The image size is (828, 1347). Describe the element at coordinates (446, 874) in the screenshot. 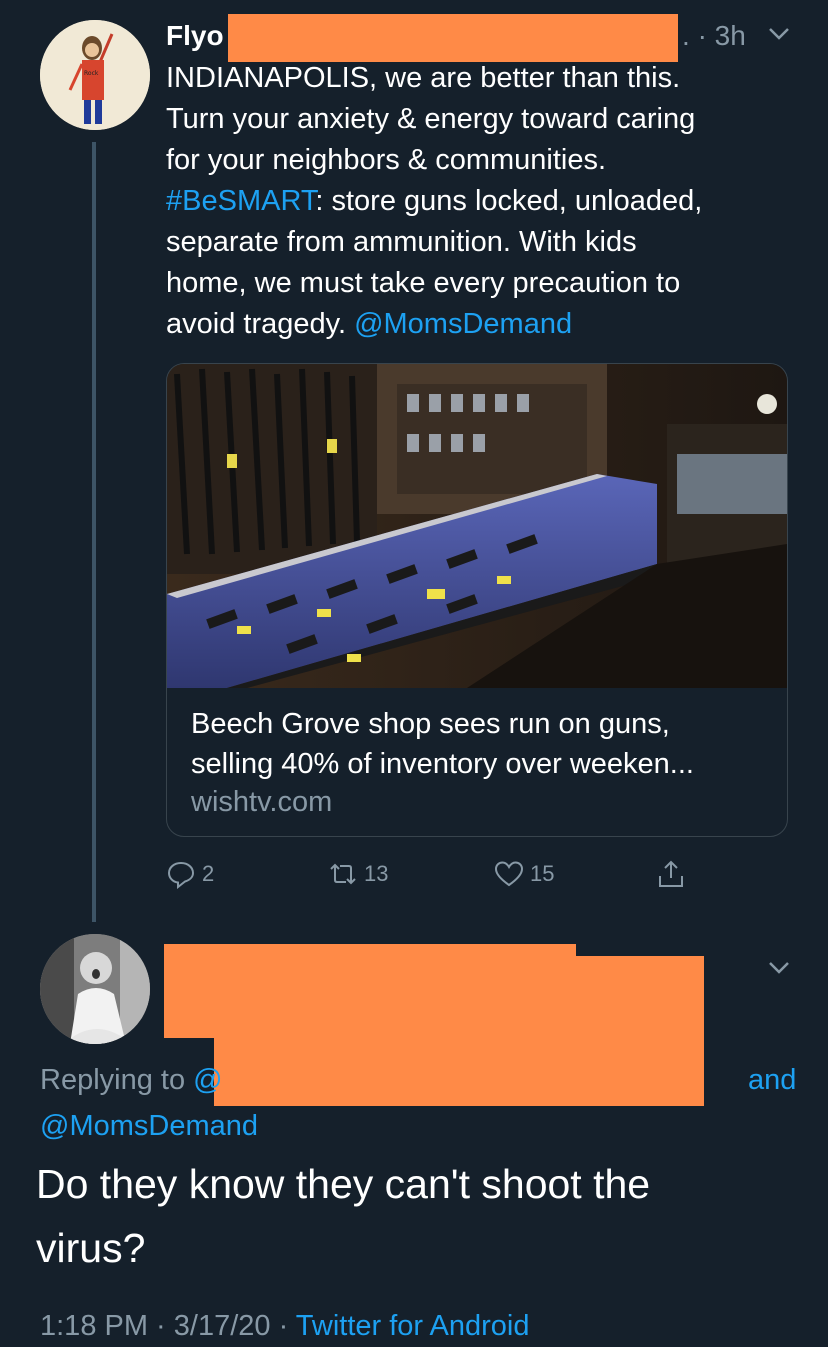

I see `tweet-actions: 2 13 15` at that location.